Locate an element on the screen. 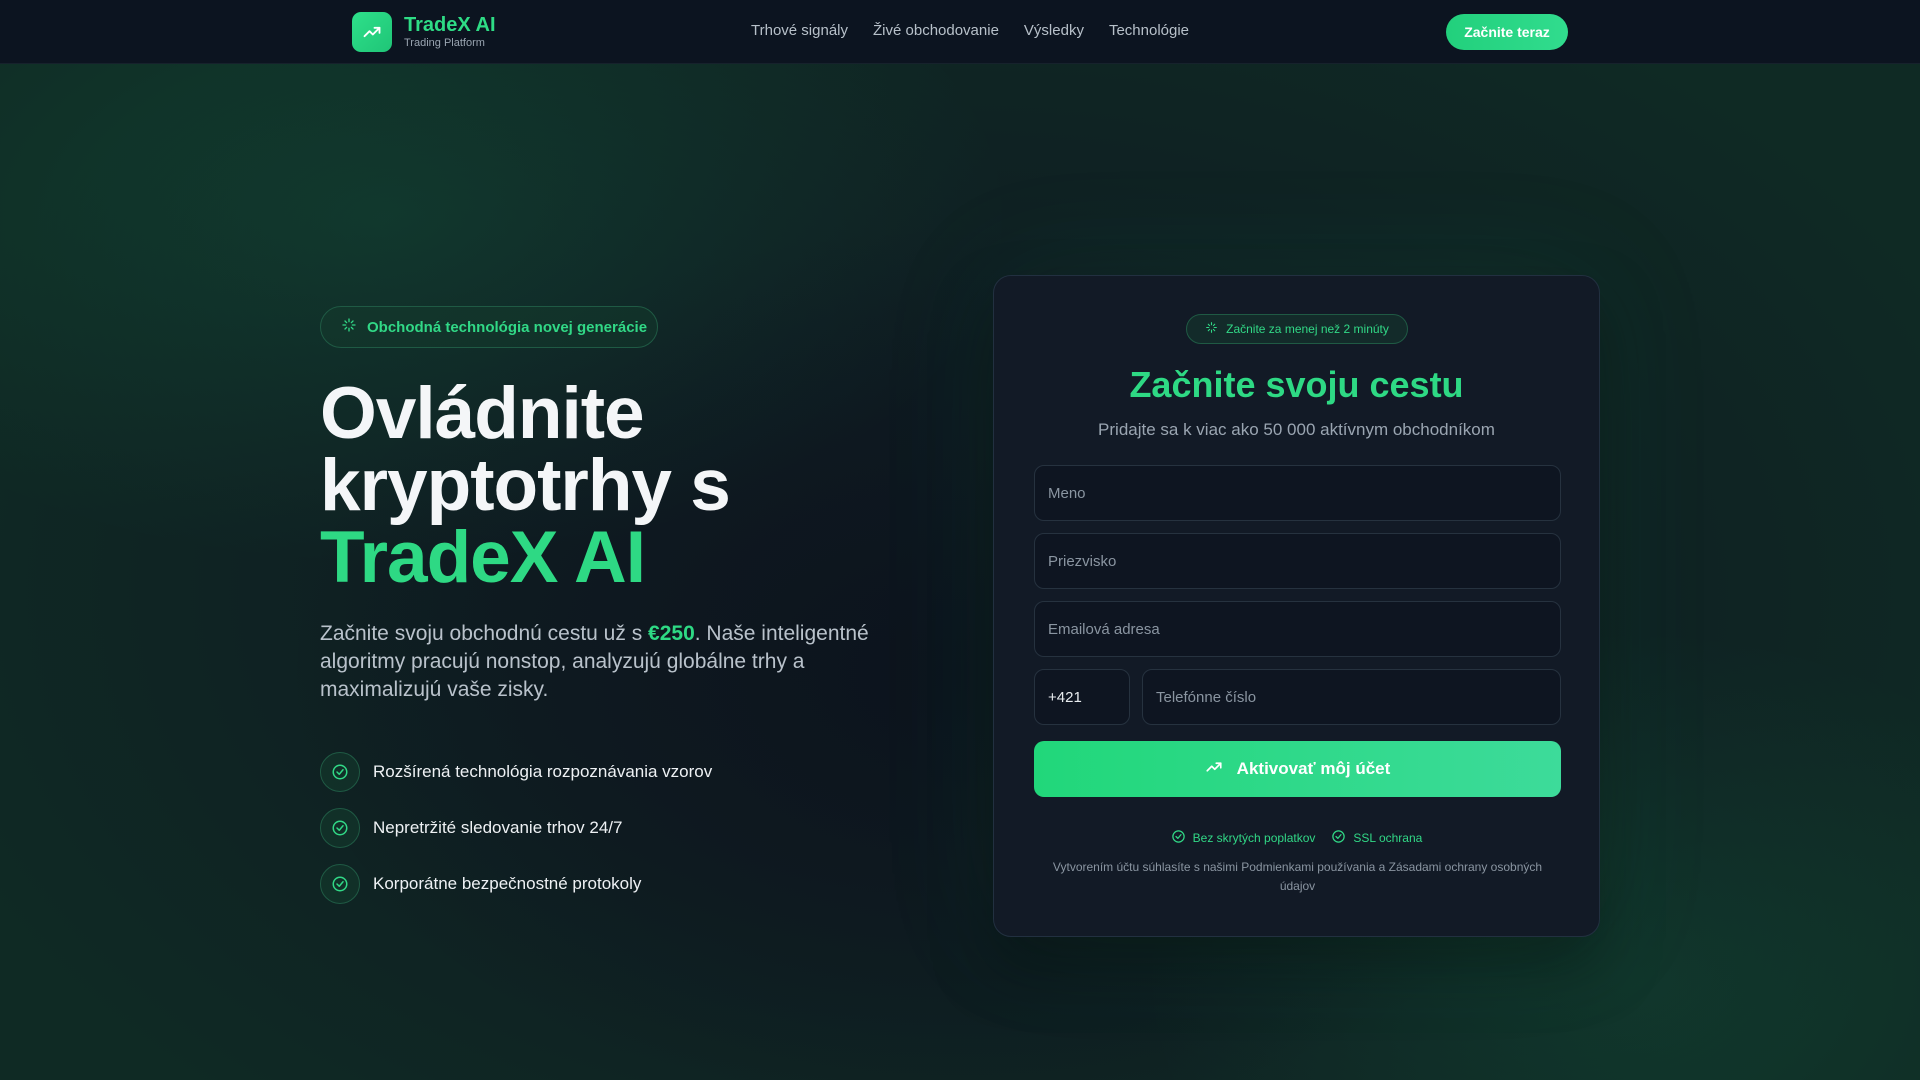 The image size is (1920, 1080). first-name-input is located at coordinates (1297, 493).